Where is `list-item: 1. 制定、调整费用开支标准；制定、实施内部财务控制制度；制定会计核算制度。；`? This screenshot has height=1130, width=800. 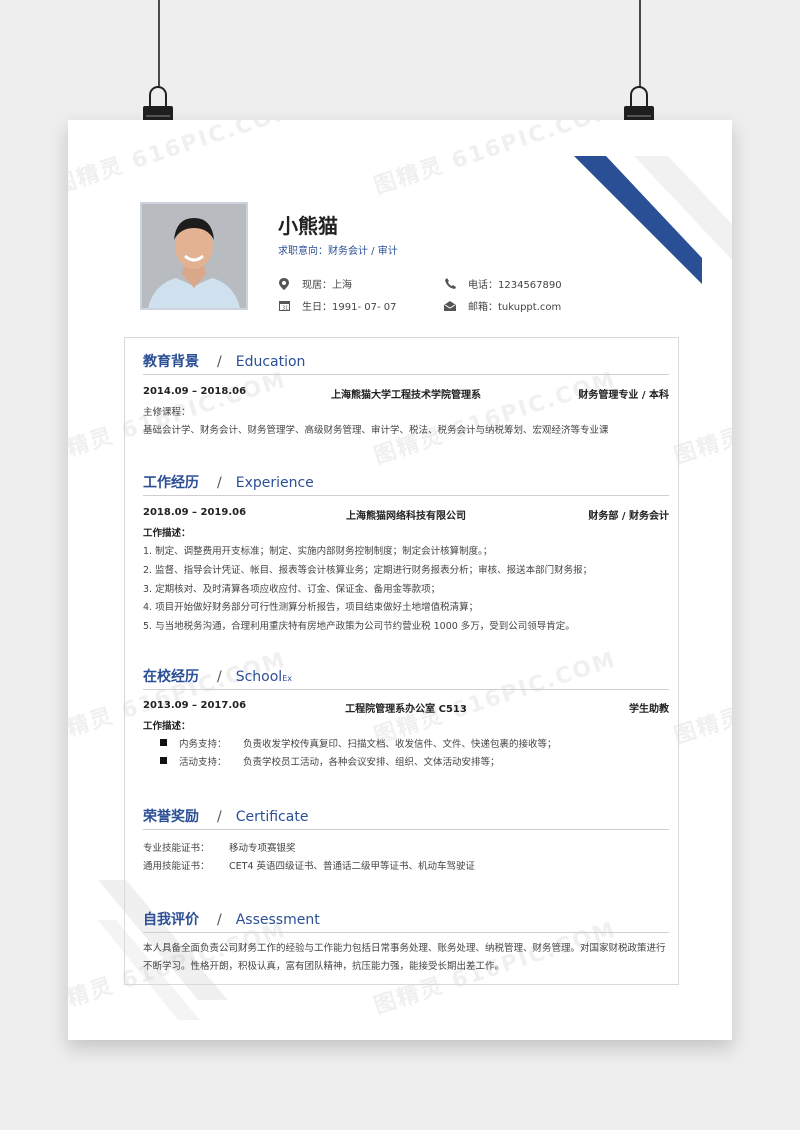 list-item: 1. 制定、调整费用开支标准；制定、实施内部财务控制制度；制定会计核算制度。； is located at coordinates (318, 551).